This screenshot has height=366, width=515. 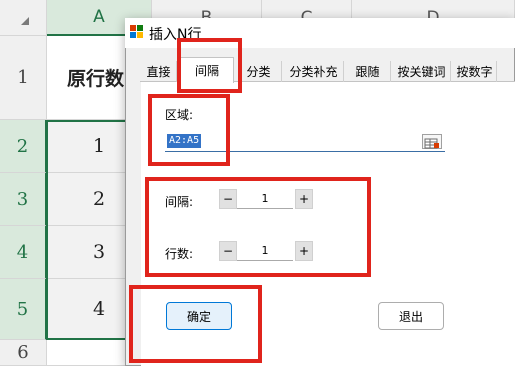 What do you see at coordinates (411, 316) in the screenshot?
I see `exit-button: 退出` at bounding box center [411, 316].